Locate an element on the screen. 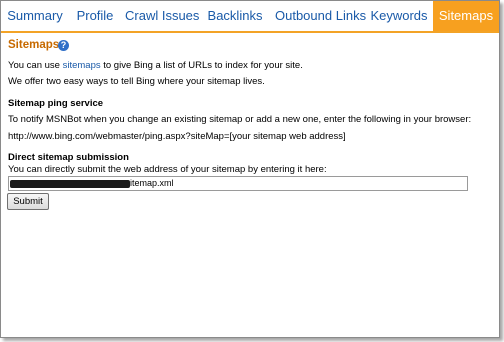 Image resolution: width=504 pixels, height=342 pixels. tab-summary: Summary is located at coordinates (35, 16).